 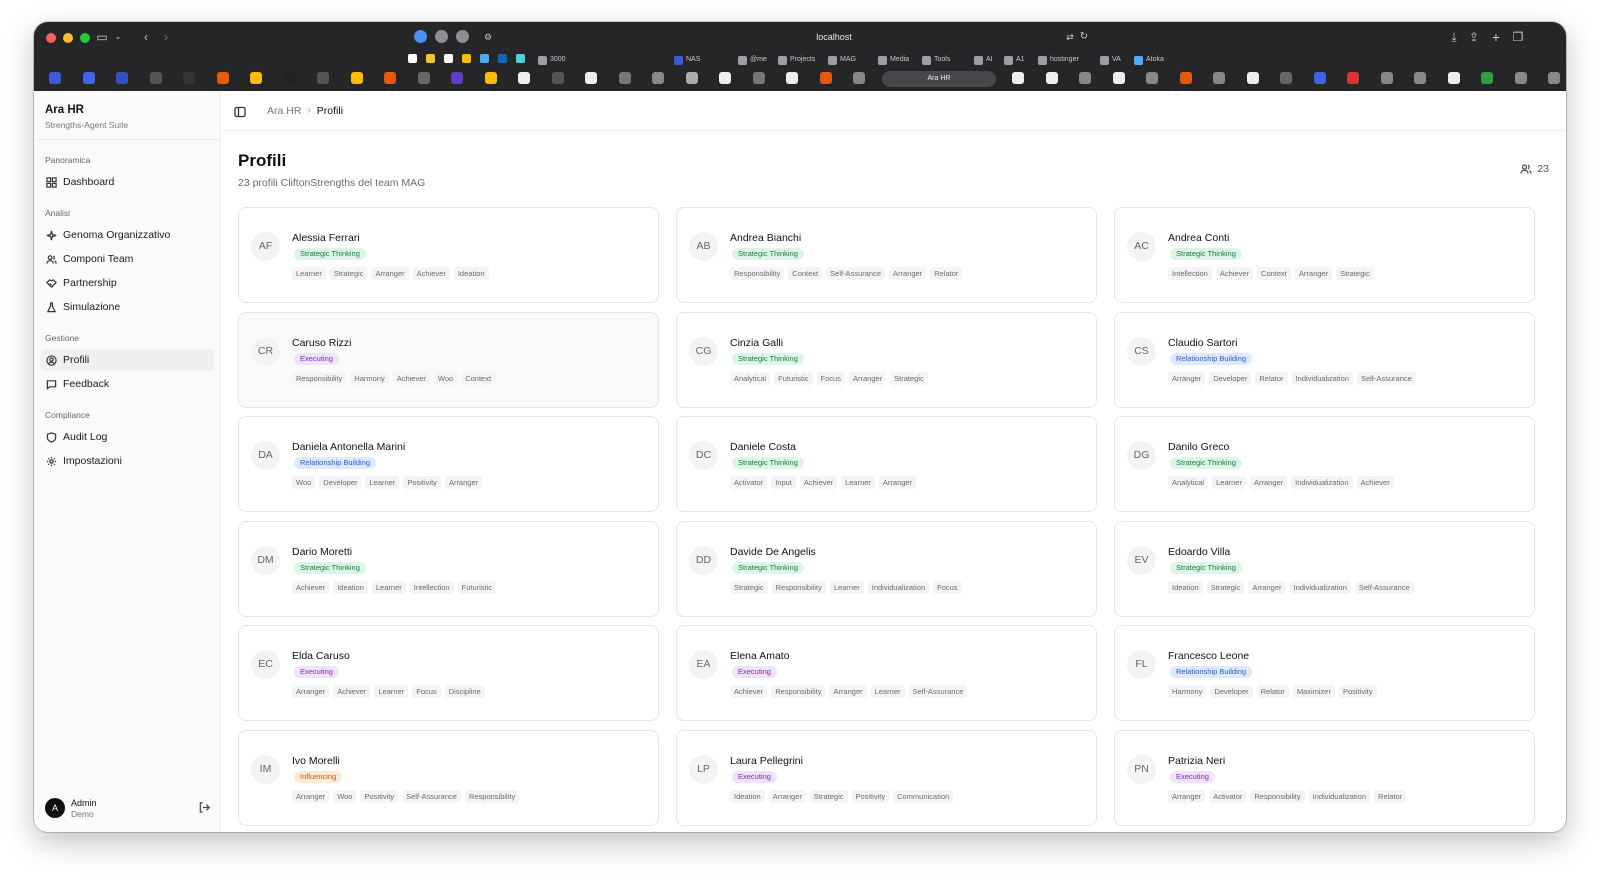 What do you see at coordinates (1474, 37) in the screenshot?
I see `share-icon: ⇪` at bounding box center [1474, 37].